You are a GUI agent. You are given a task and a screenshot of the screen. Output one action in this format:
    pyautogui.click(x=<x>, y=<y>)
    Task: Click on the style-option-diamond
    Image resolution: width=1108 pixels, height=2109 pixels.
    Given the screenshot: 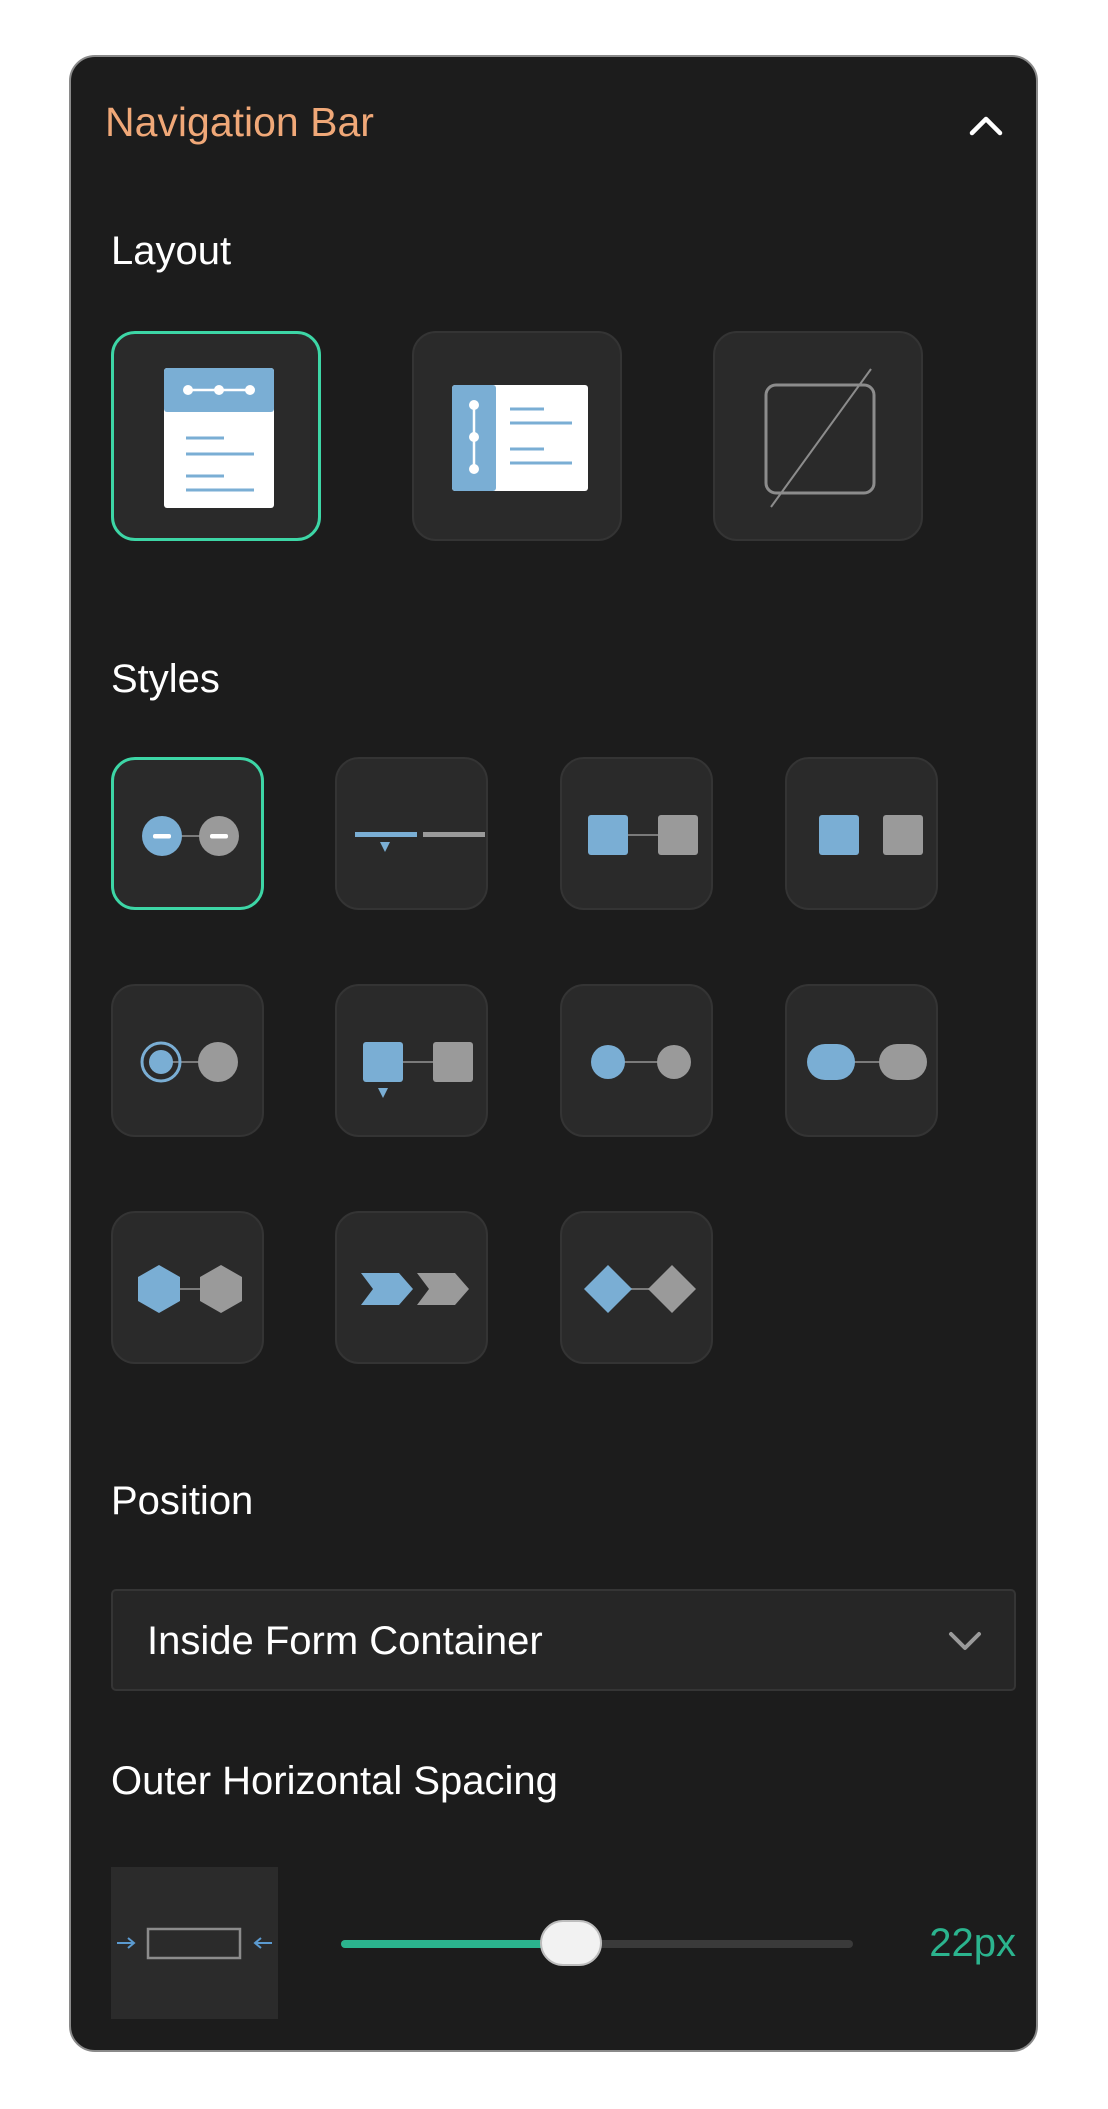 What is the action you would take?
    pyautogui.click(x=636, y=1287)
    